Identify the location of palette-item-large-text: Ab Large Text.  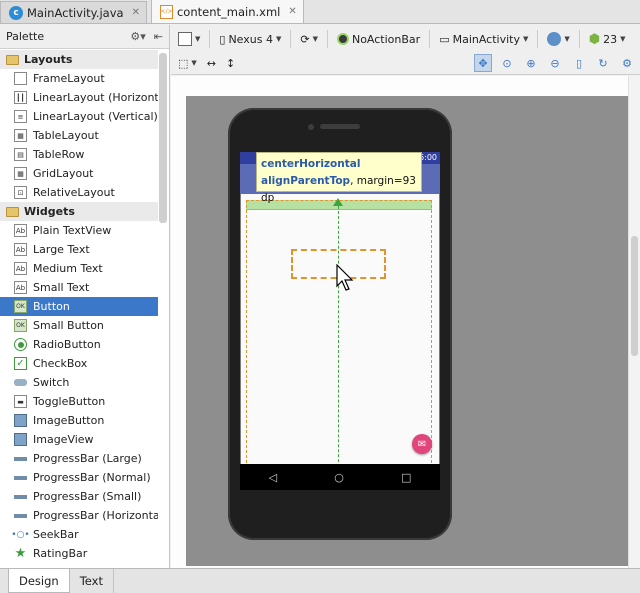
(79, 249).